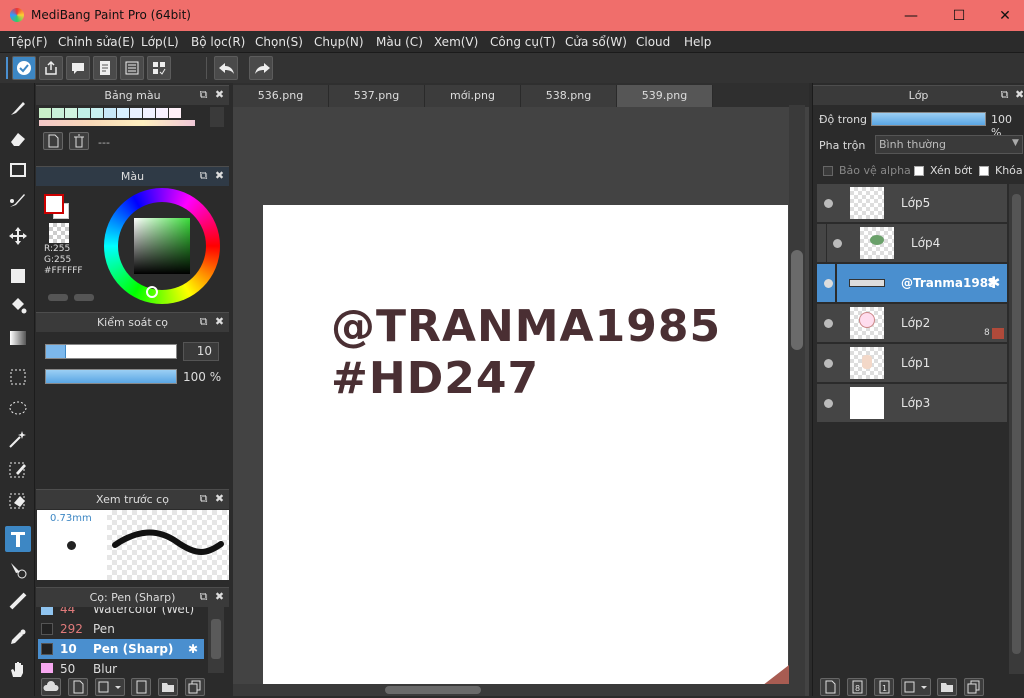 The height and width of the screenshot is (698, 1024). What do you see at coordinates (653, 42) in the screenshot?
I see `menu-cloud: Cloud` at bounding box center [653, 42].